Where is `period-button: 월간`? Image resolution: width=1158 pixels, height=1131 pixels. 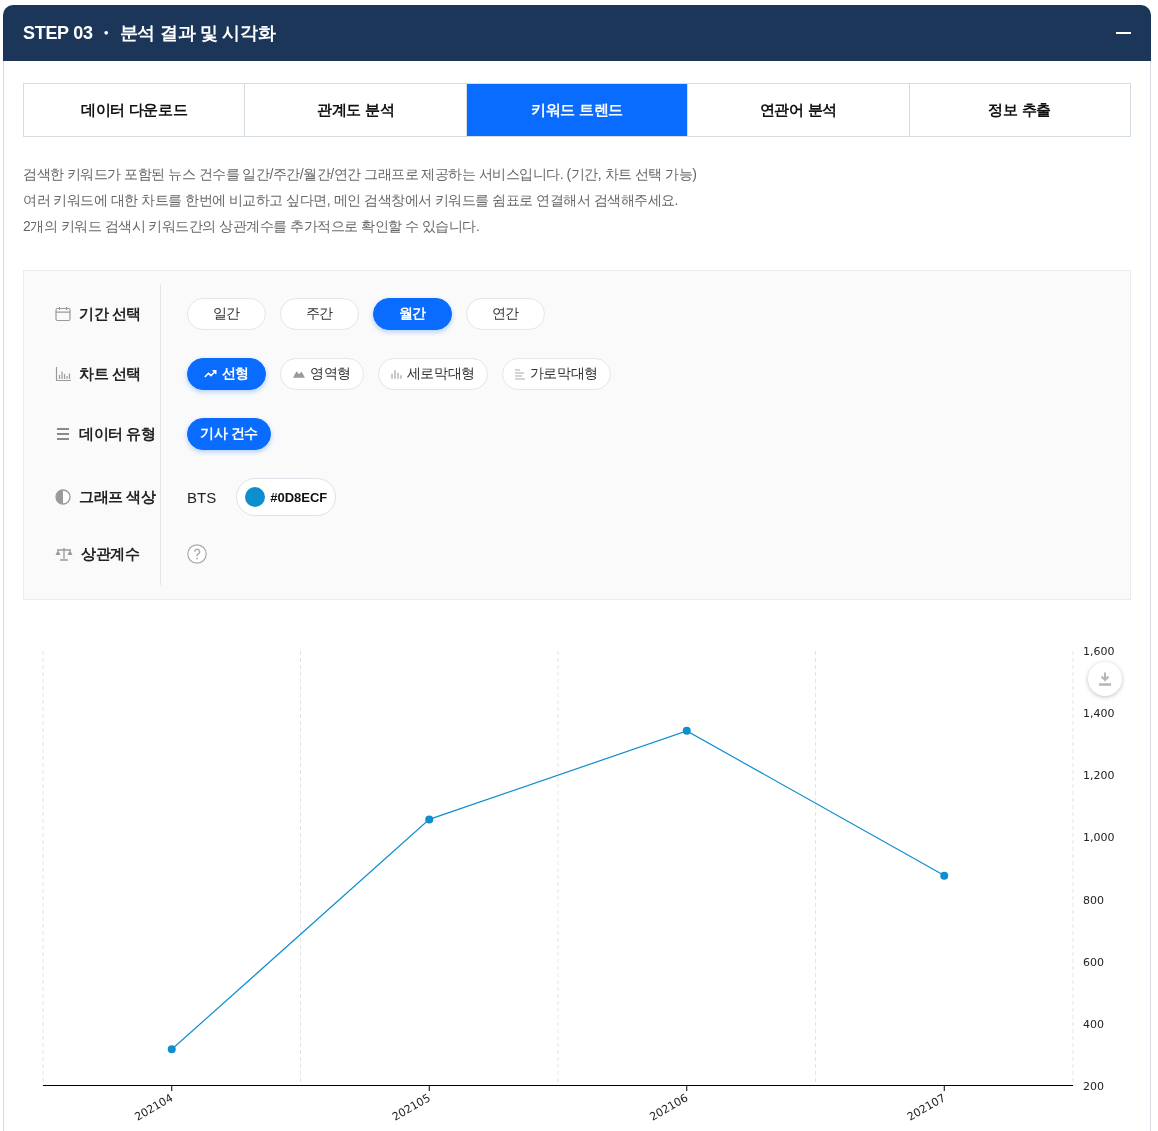 period-button: 월간 is located at coordinates (412, 314).